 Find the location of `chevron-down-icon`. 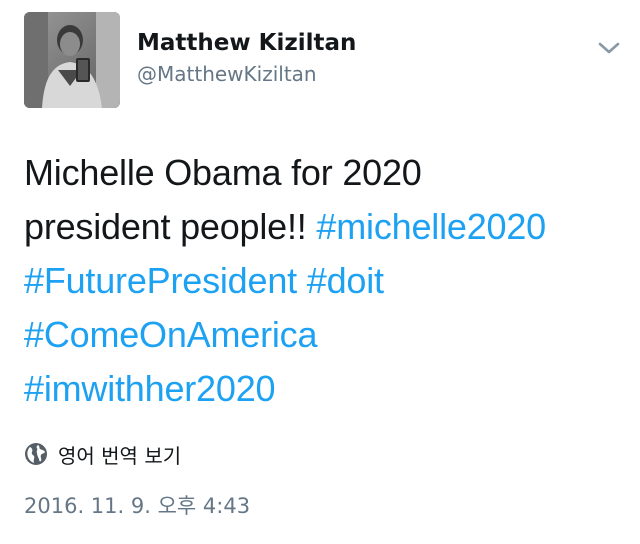

chevron-down-icon is located at coordinates (609, 48).